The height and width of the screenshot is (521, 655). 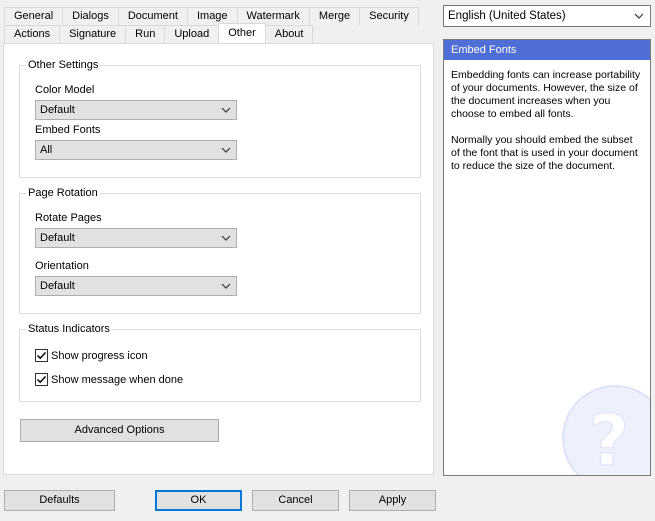 I want to click on group-title-other-settings: Other Settings, so click(x=63, y=65).